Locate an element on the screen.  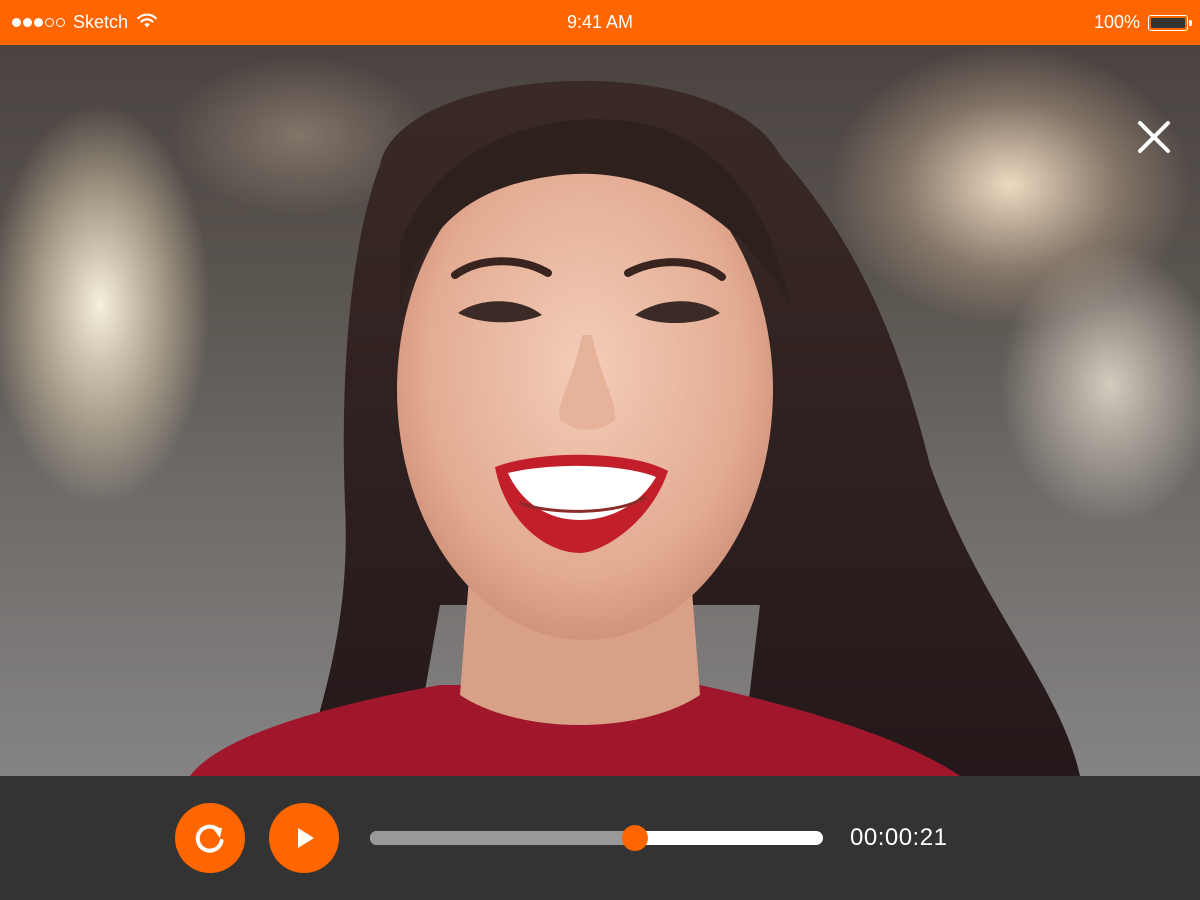
battery-percent: 100% is located at coordinates (1116, 22).